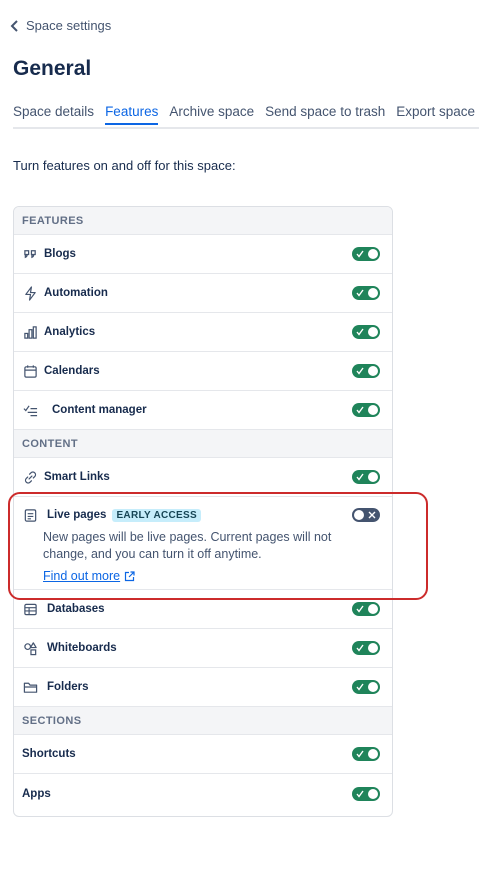 The height and width of the screenshot is (875, 479). What do you see at coordinates (366, 687) in the screenshot?
I see `folders-toggle` at bounding box center [366, 687].